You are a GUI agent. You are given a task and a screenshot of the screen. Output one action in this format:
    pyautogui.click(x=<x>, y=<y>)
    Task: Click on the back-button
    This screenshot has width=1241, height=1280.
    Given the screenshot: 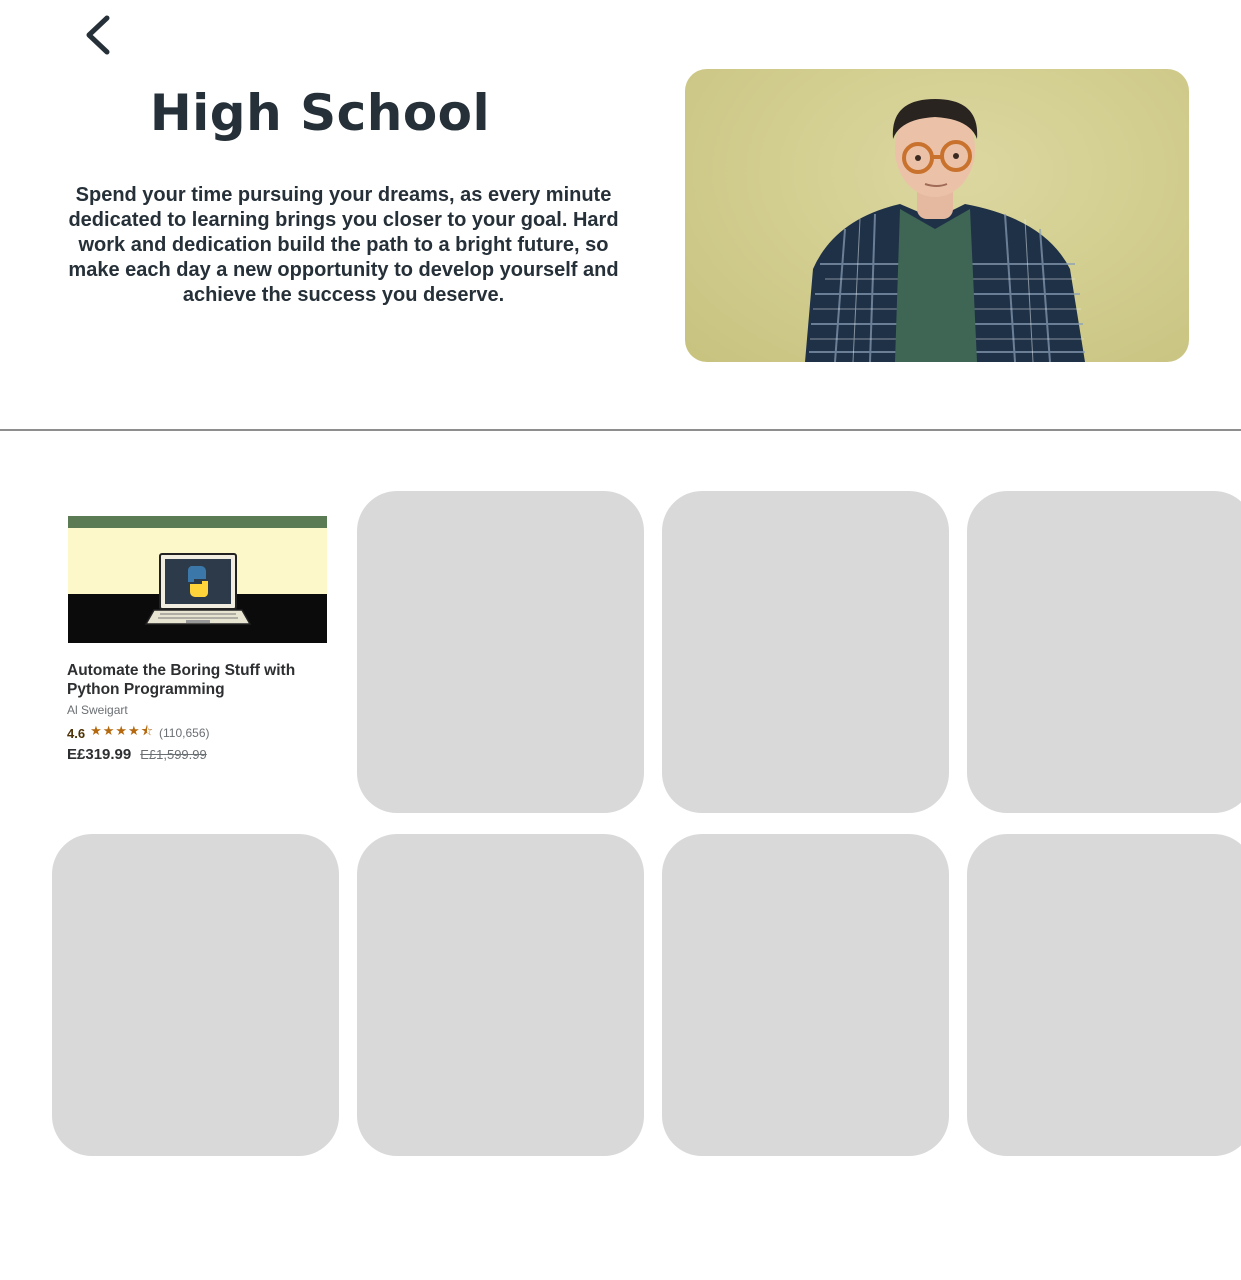 What is the action you would take?
    pyautogui.click(x=97, y=35)
    